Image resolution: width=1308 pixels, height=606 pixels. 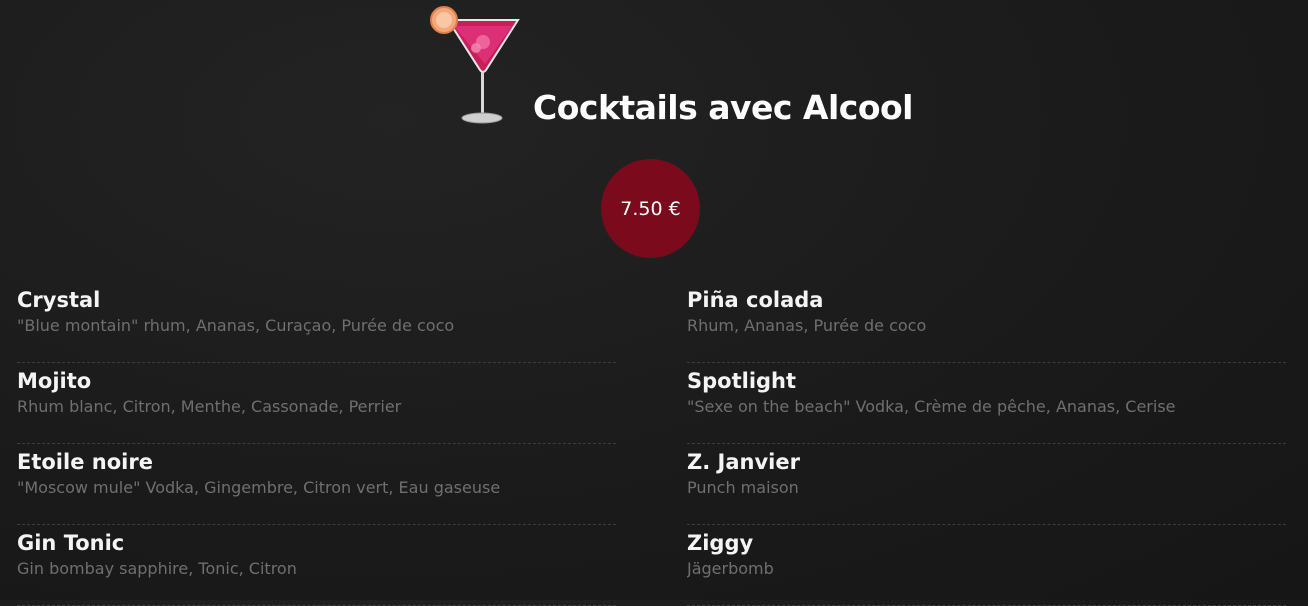 I want to click on menu-item: Z. Janvier Punch maison, so click(x=986, y=484).